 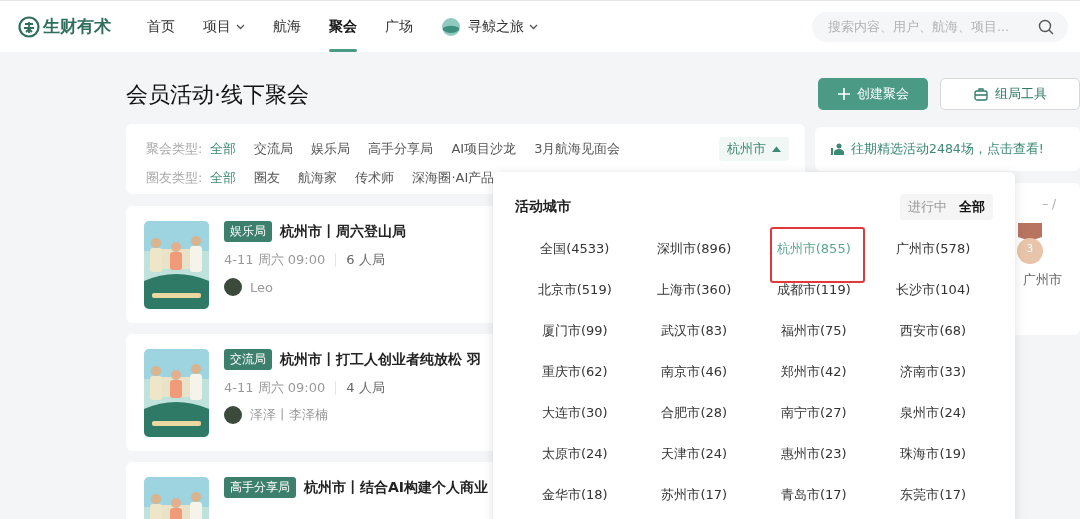 I want to click on filter-option: 高手分享局, so click(x=401, y=148).